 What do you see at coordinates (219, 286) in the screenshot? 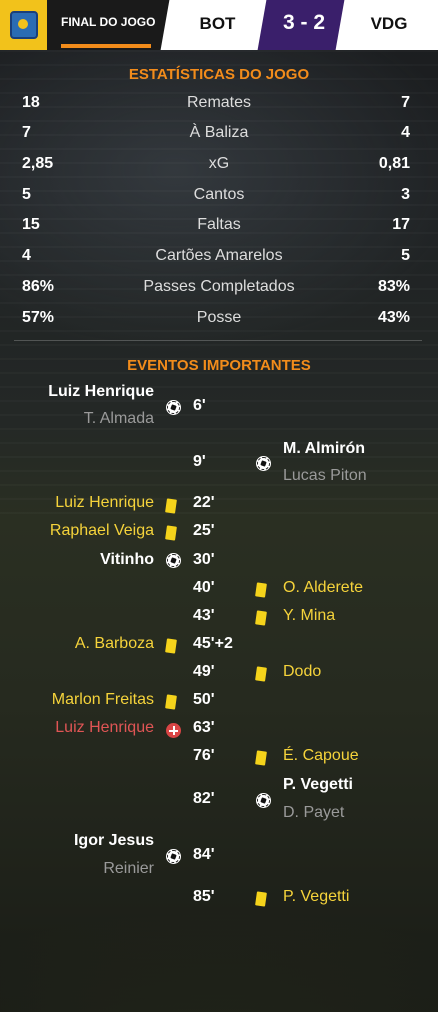
I see `stat-label: Passes Completados` at bounding box center [219, 286].